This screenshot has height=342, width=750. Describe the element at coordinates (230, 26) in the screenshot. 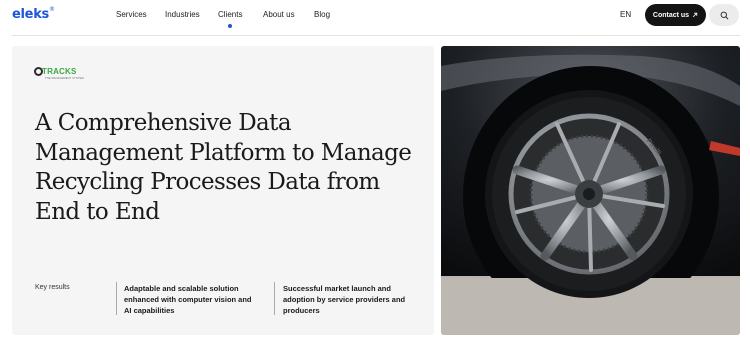

I see `active-nav-indicator` at that location.